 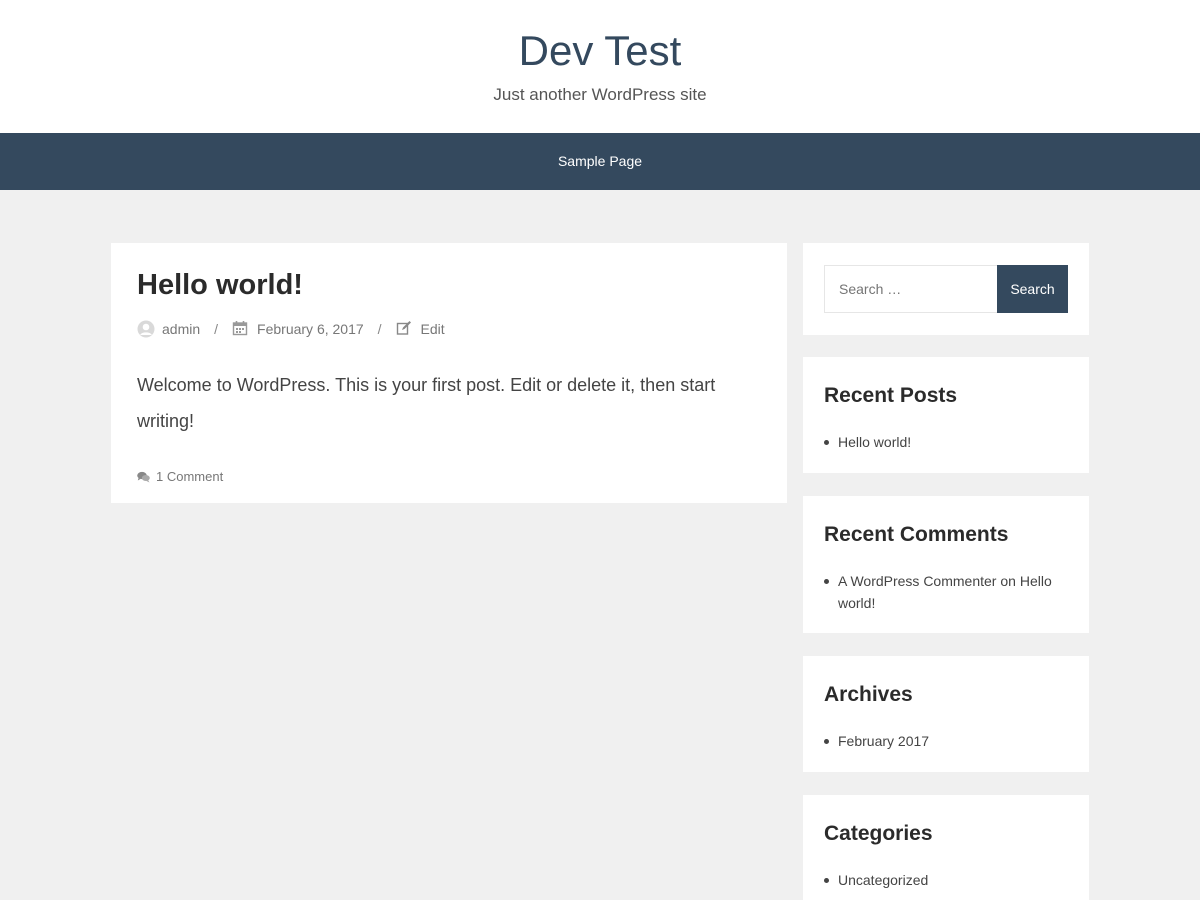 I want to click on list-item: Uncategorized, so click(x=946, y=880).